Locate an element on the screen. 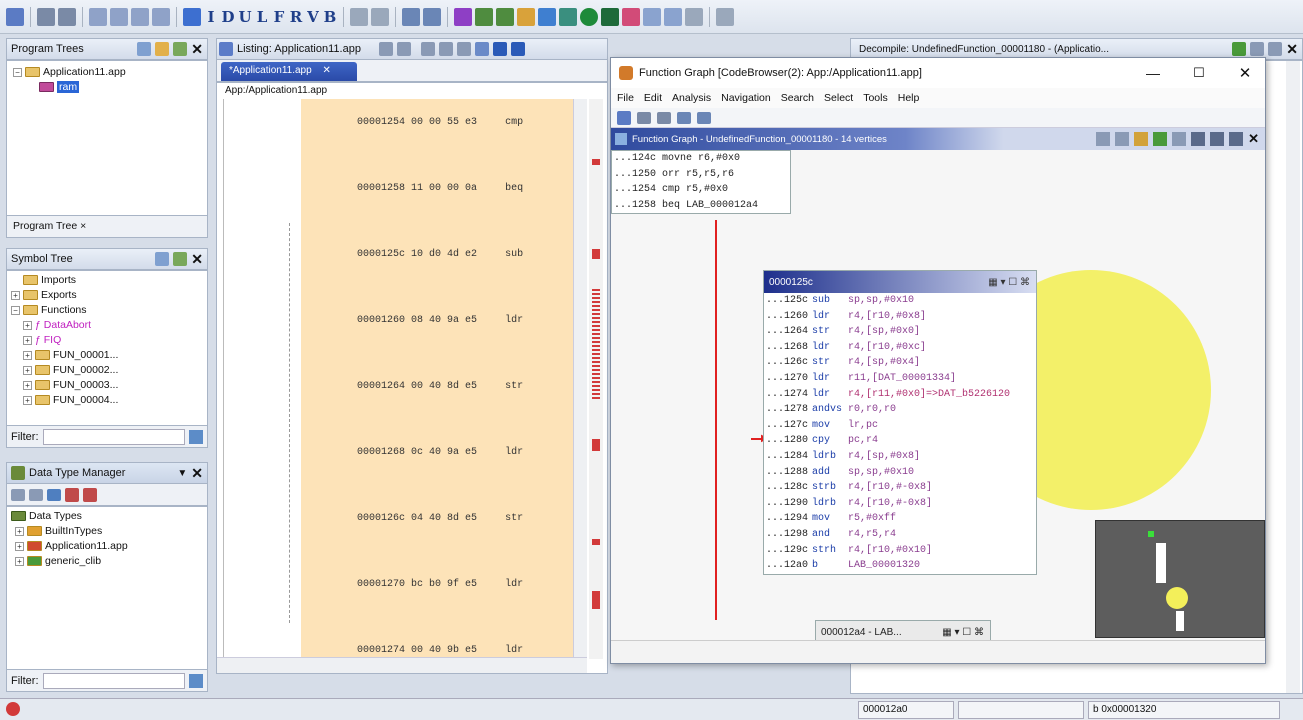 The image size is (1303, 720). tree-view-icon is located at coordinates (144, 49).